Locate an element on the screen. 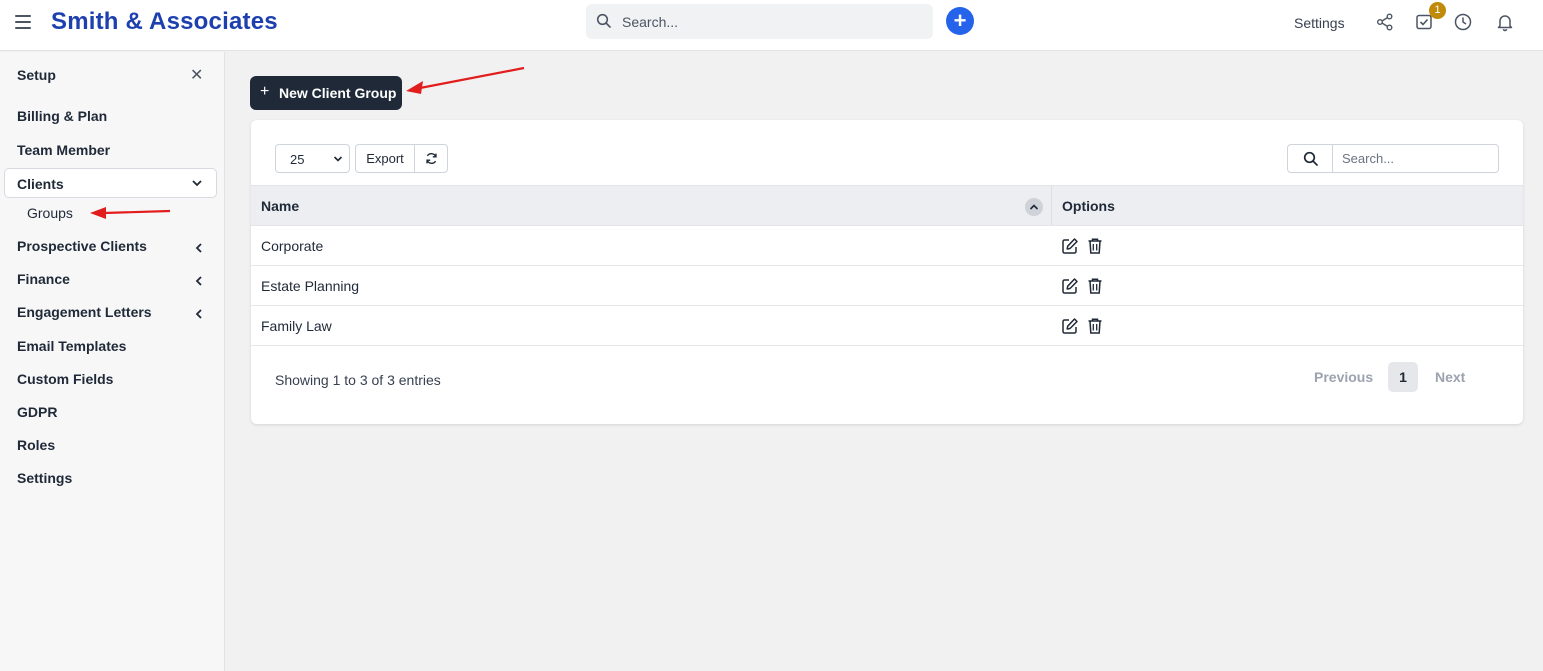  table-search-input is located at coordinates (1415, 158).